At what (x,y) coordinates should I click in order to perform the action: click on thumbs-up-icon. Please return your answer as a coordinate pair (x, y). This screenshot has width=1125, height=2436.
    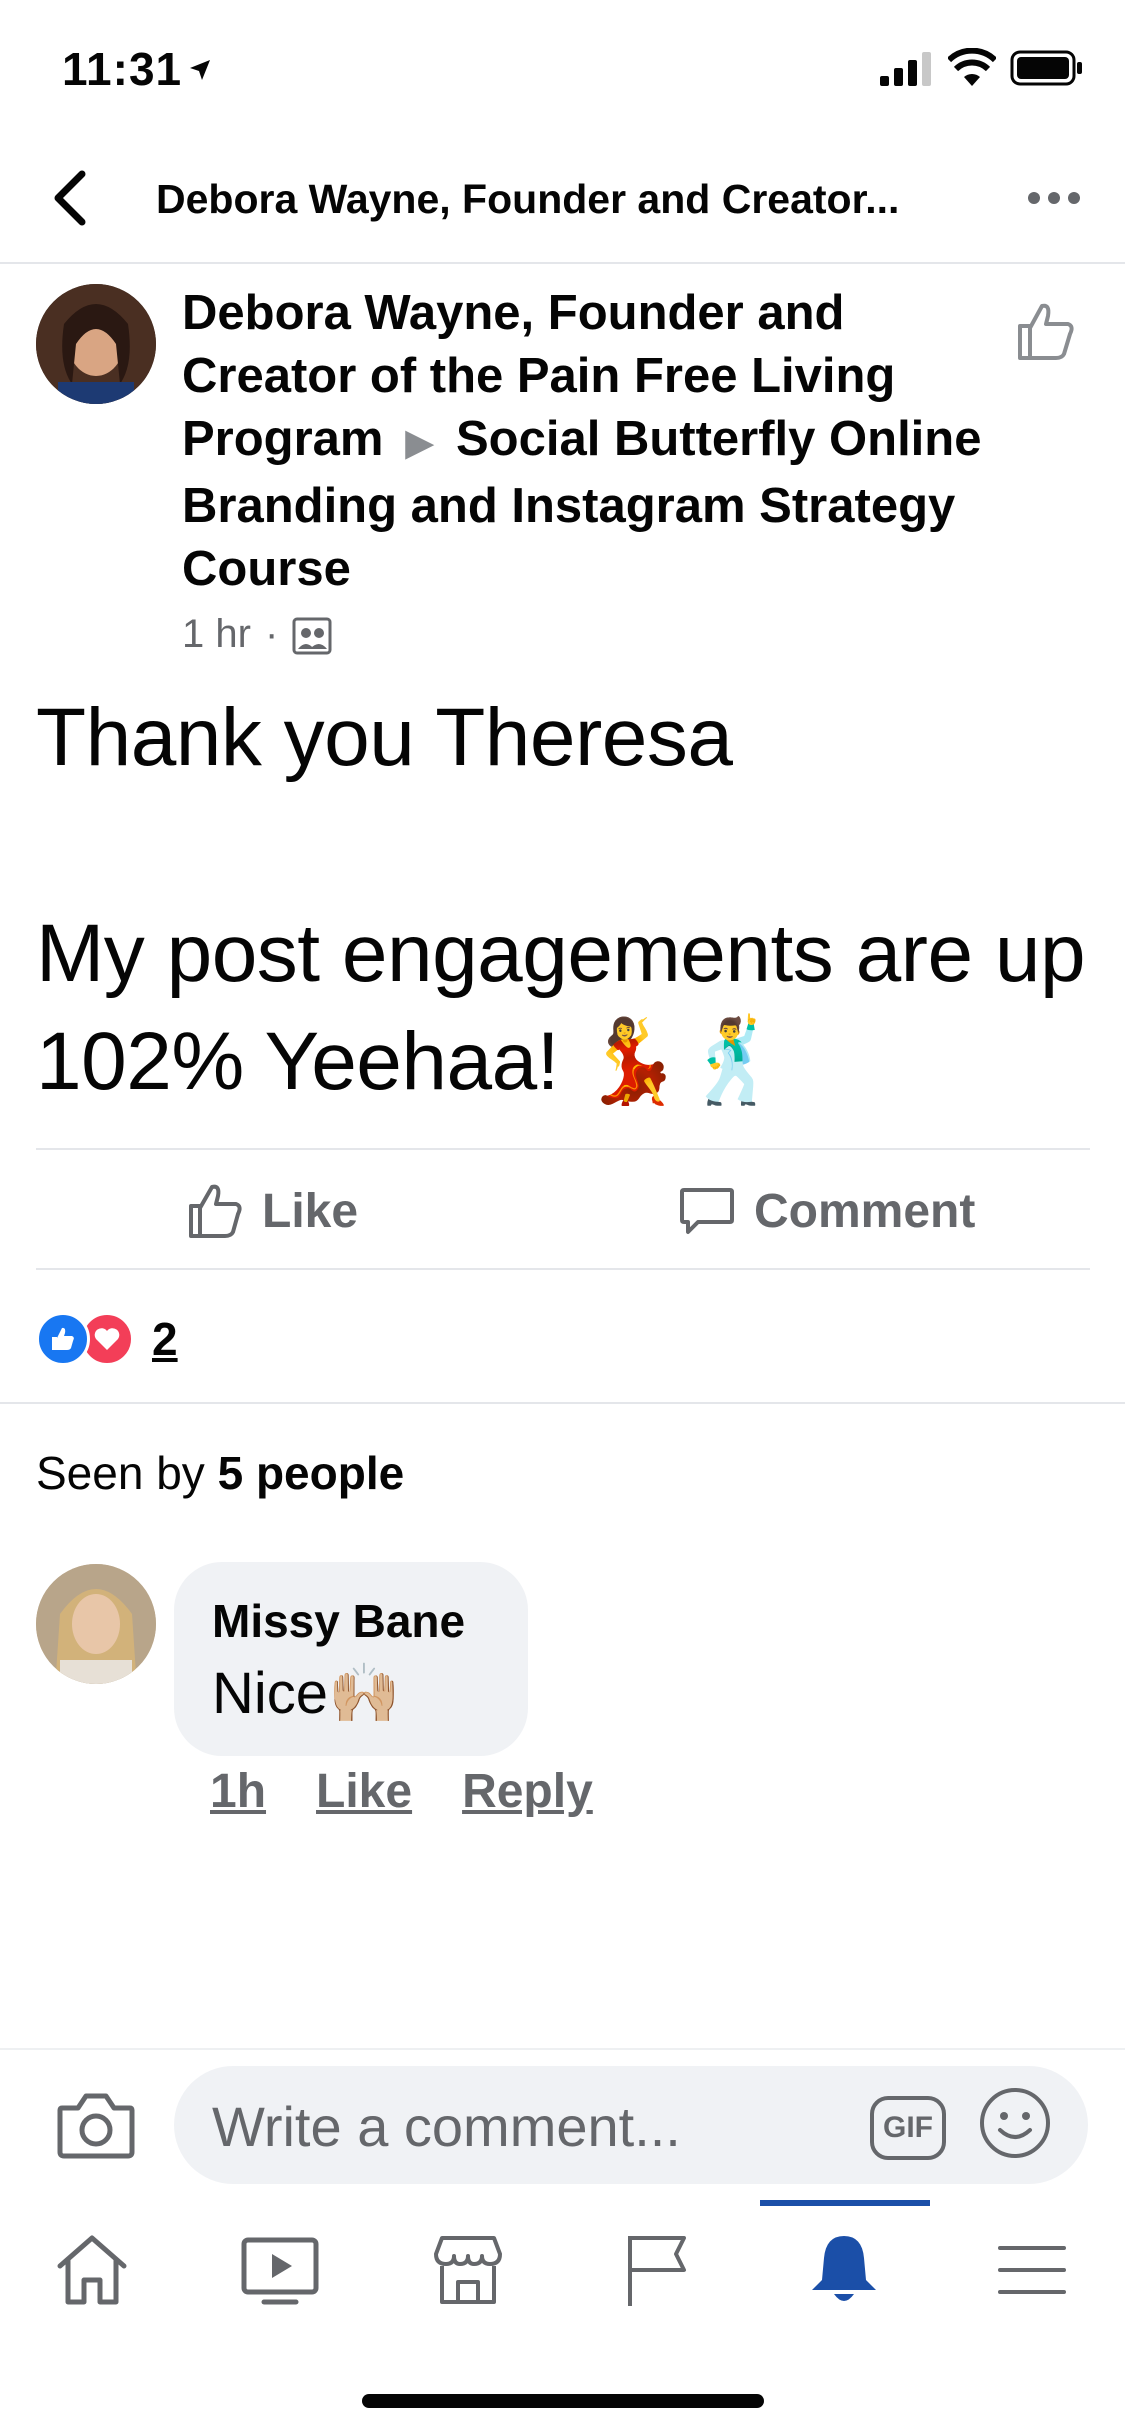
    Looking at the image, I should click on (215, 1211).